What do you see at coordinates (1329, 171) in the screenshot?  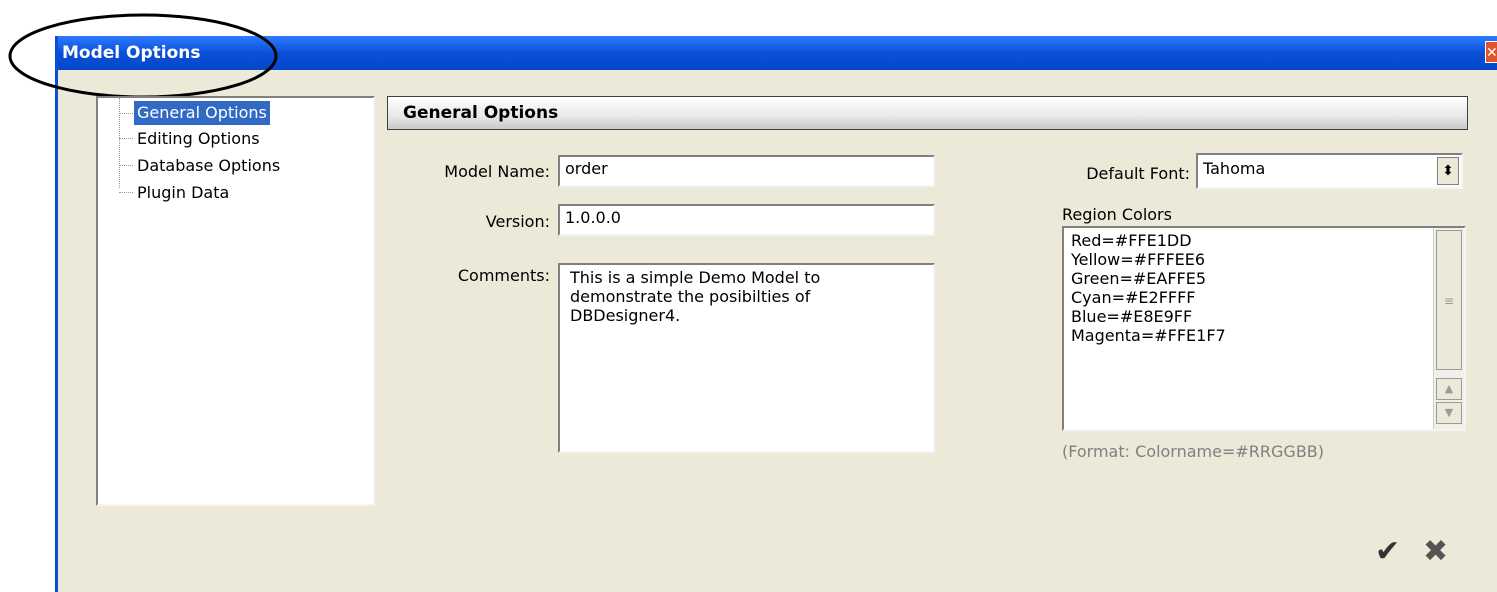 I see `default-font-select: Tahoma ⬍` at bounding box center [1329, 171].